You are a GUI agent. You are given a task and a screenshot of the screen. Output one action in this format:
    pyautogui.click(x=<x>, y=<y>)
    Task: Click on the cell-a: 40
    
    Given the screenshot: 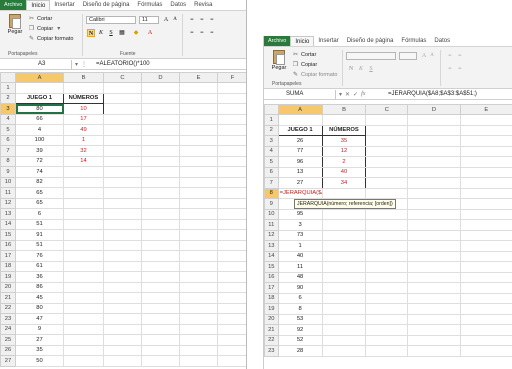 What is the action you would take?
    pyautogui.click(x=300, y=256)
    